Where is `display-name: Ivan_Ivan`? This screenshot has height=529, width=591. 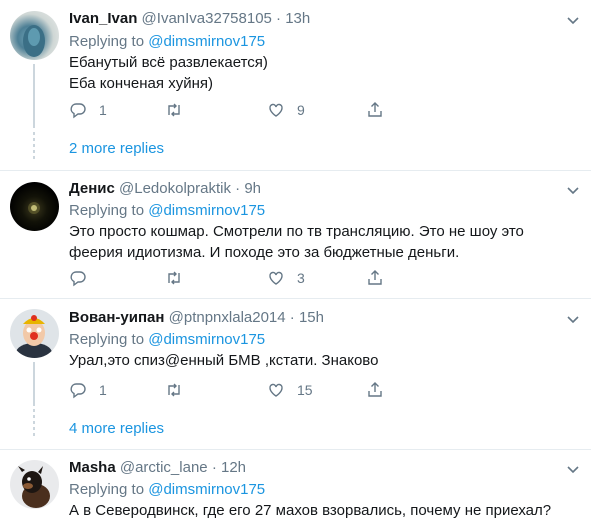
display-name: Ivan_Ivan is located at coordinates (103, 18).